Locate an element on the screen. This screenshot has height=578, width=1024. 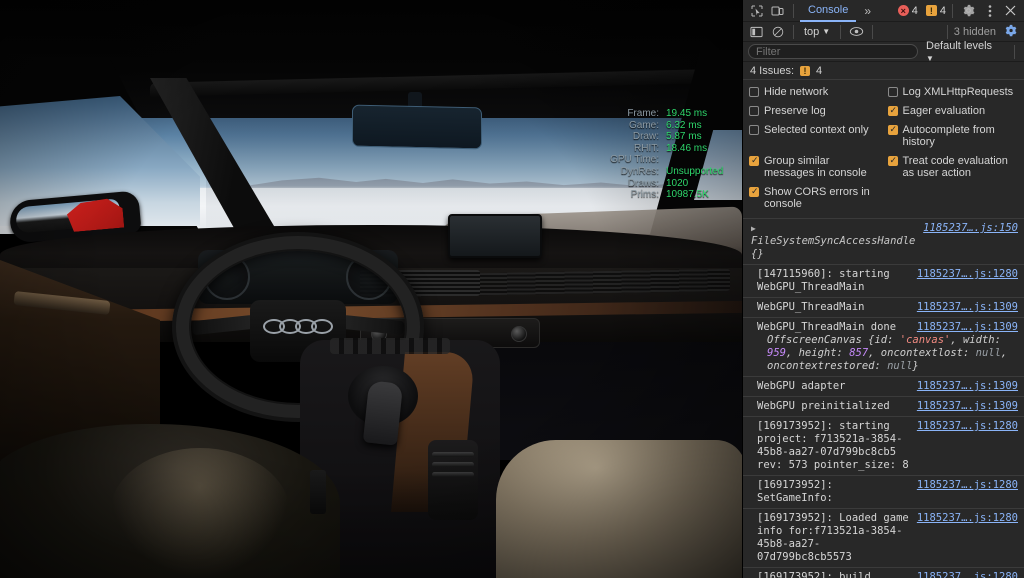
setting-eager-evaluation: Eager evaluation is located at coordinates (953, 111).